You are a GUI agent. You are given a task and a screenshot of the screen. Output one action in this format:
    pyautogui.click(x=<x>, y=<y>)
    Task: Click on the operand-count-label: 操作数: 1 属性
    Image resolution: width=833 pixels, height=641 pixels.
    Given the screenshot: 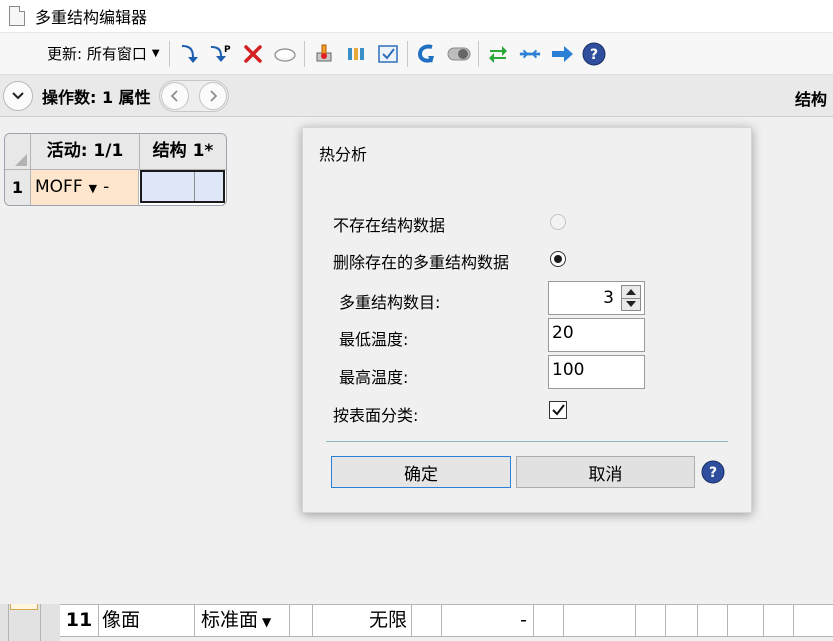 What is the action you would take?
    pyautogui.click(x=96, y=97)
    